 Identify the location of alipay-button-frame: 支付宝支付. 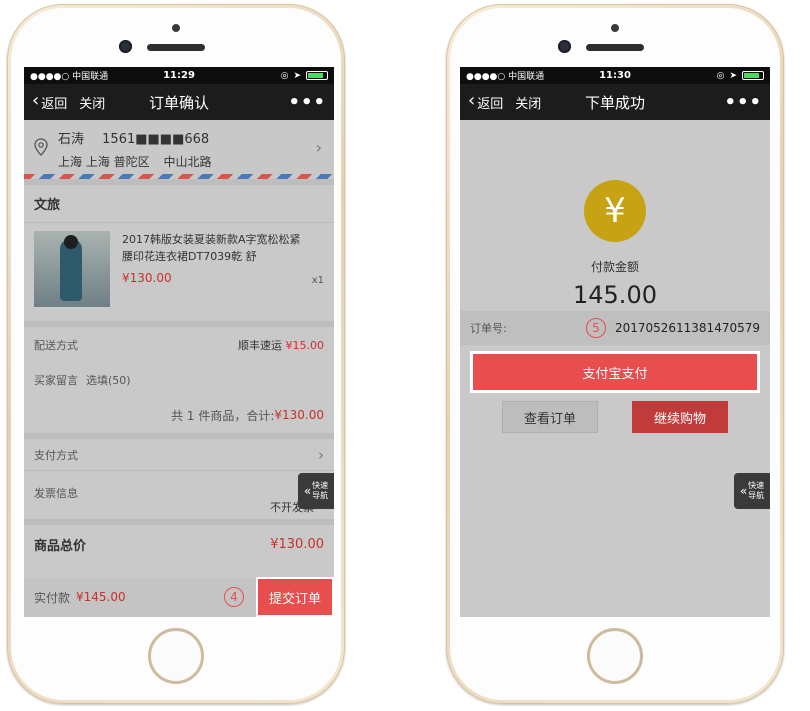
(615, 372).